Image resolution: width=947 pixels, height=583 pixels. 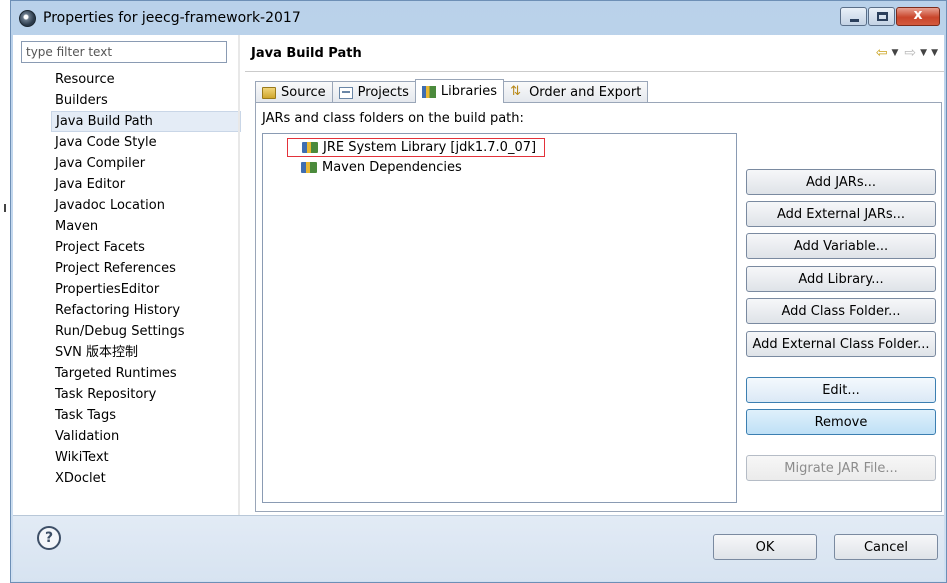 What do you see at coordinates (146, 289) in the screenshot?
I see `nav-item-properties-editor: PropertiesEditor` at bounding box center [146, 289].